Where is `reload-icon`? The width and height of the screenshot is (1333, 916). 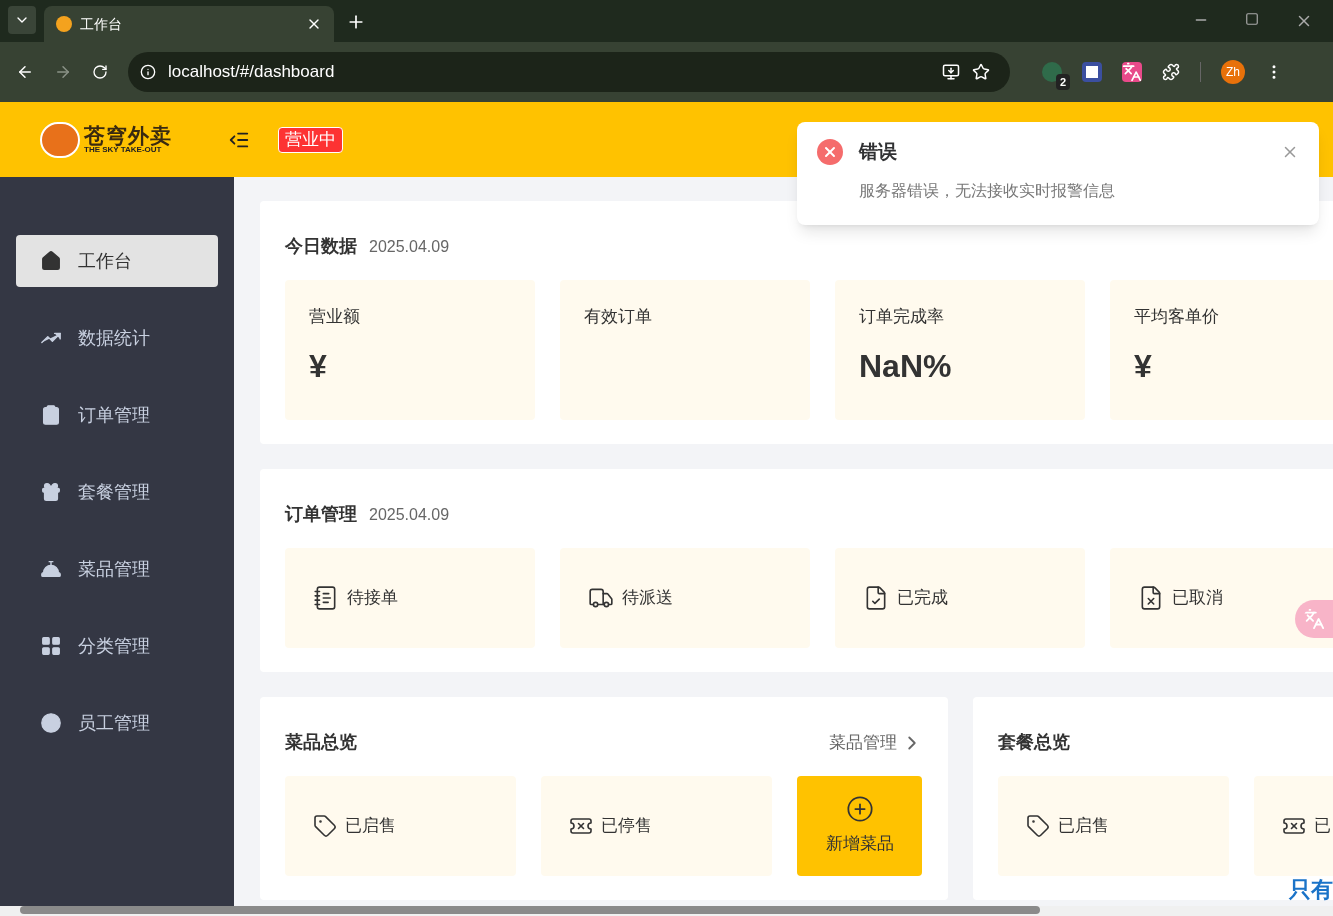 reload-icon is located at coordinates (100, 72).